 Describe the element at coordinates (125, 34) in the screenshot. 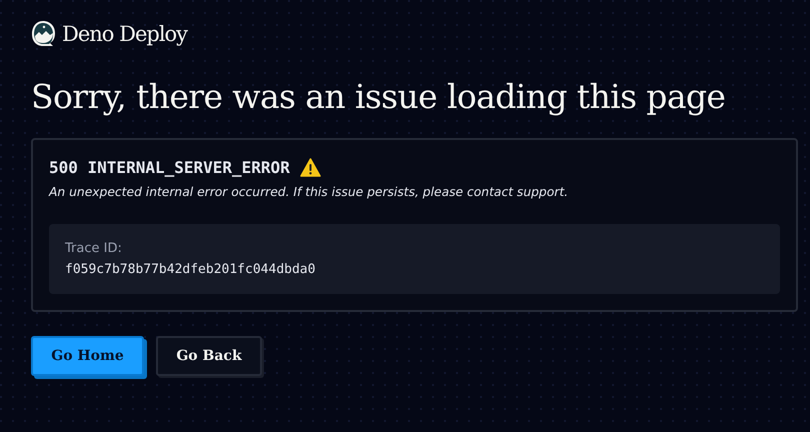

I see `brand-name: Deno Deploy` at that location.